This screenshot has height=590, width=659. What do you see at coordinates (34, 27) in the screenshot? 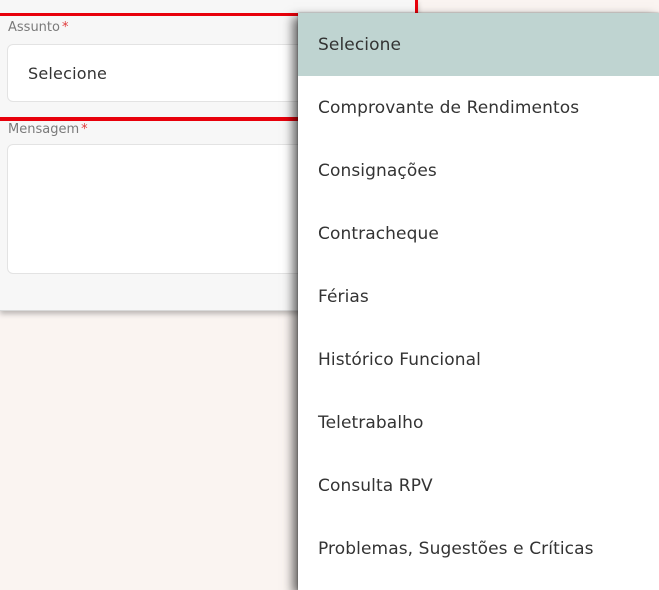
I see `subject-label-text: Assunto` at bounding box center [34, 27].